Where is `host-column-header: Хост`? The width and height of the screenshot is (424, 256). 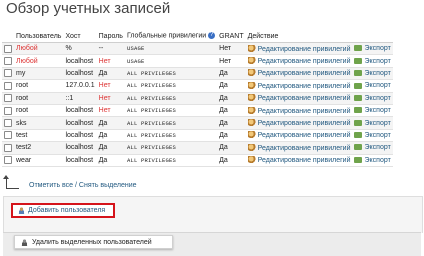
host-column-header: Хост is located at coordinates (80, 36).